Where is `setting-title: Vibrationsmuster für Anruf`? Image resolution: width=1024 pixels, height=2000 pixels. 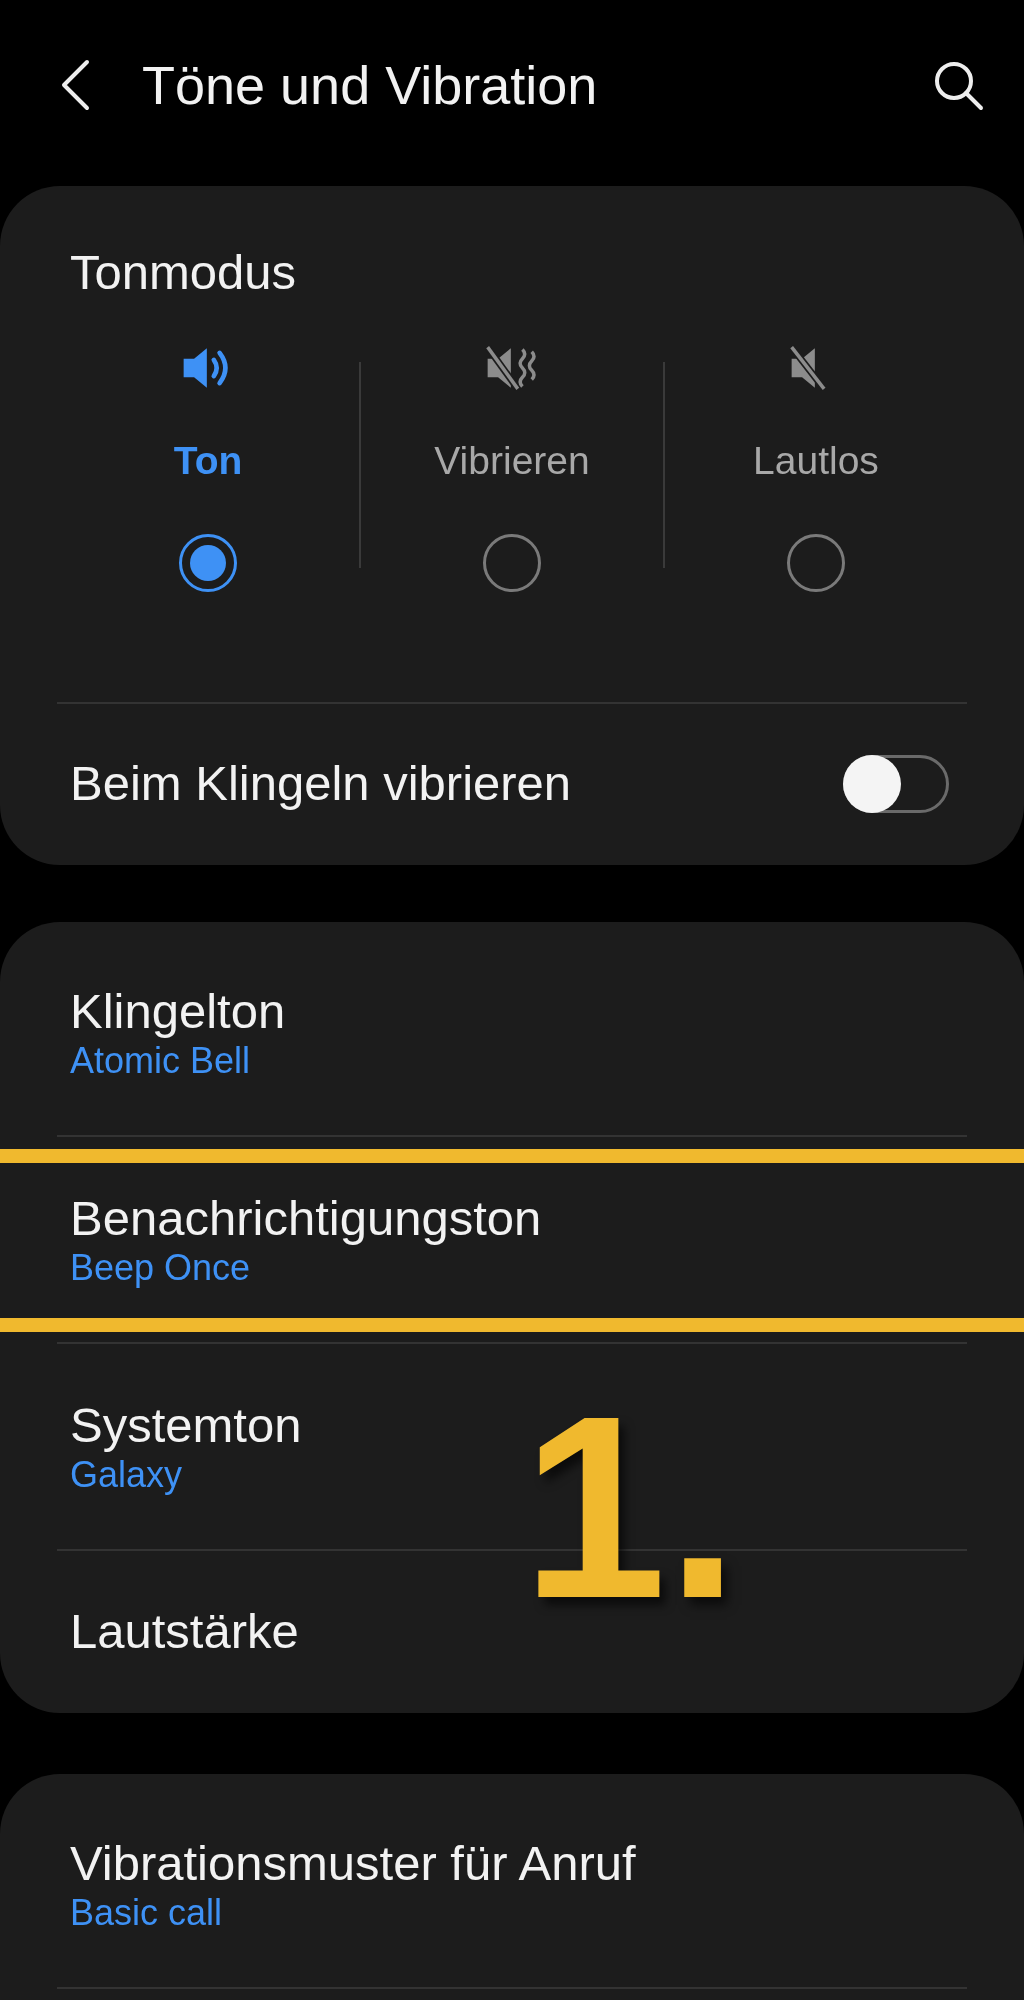 setting-title: Vibrationsmuster für Anruf is located at coordinates (512, 1863).